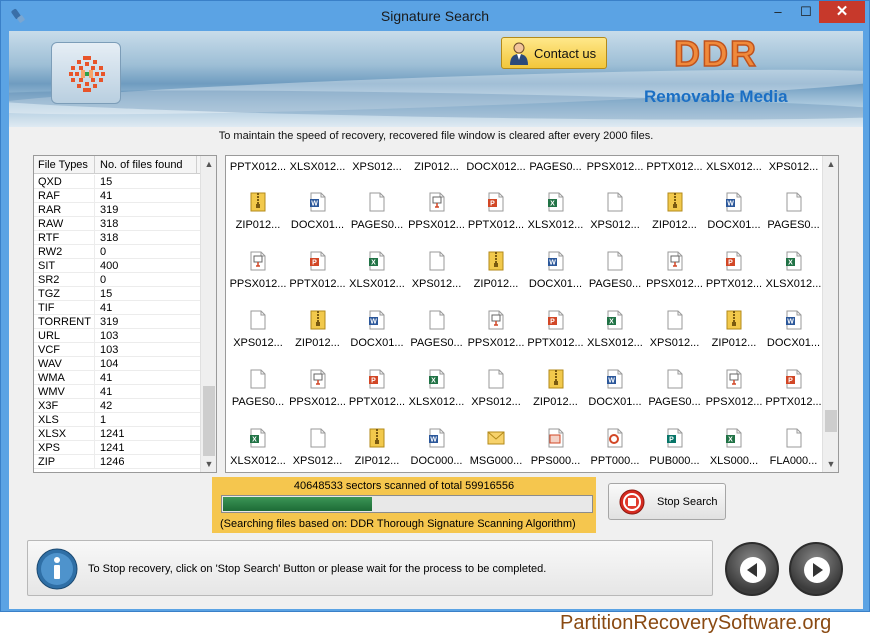 Image resolution: width=870 pixels, height=642 pixels. What do you see at coordinates (554, 53) in the screenshot?
I see `contact-us-button: Contact us` at bounding box center [554, 53].